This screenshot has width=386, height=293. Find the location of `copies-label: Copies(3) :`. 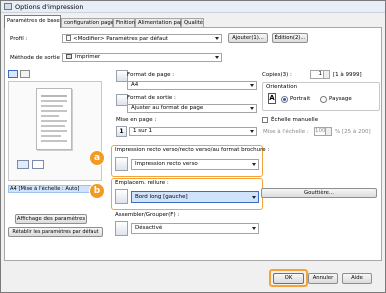

copies-label: Copies(3) : is located at coordinates (277, 75).